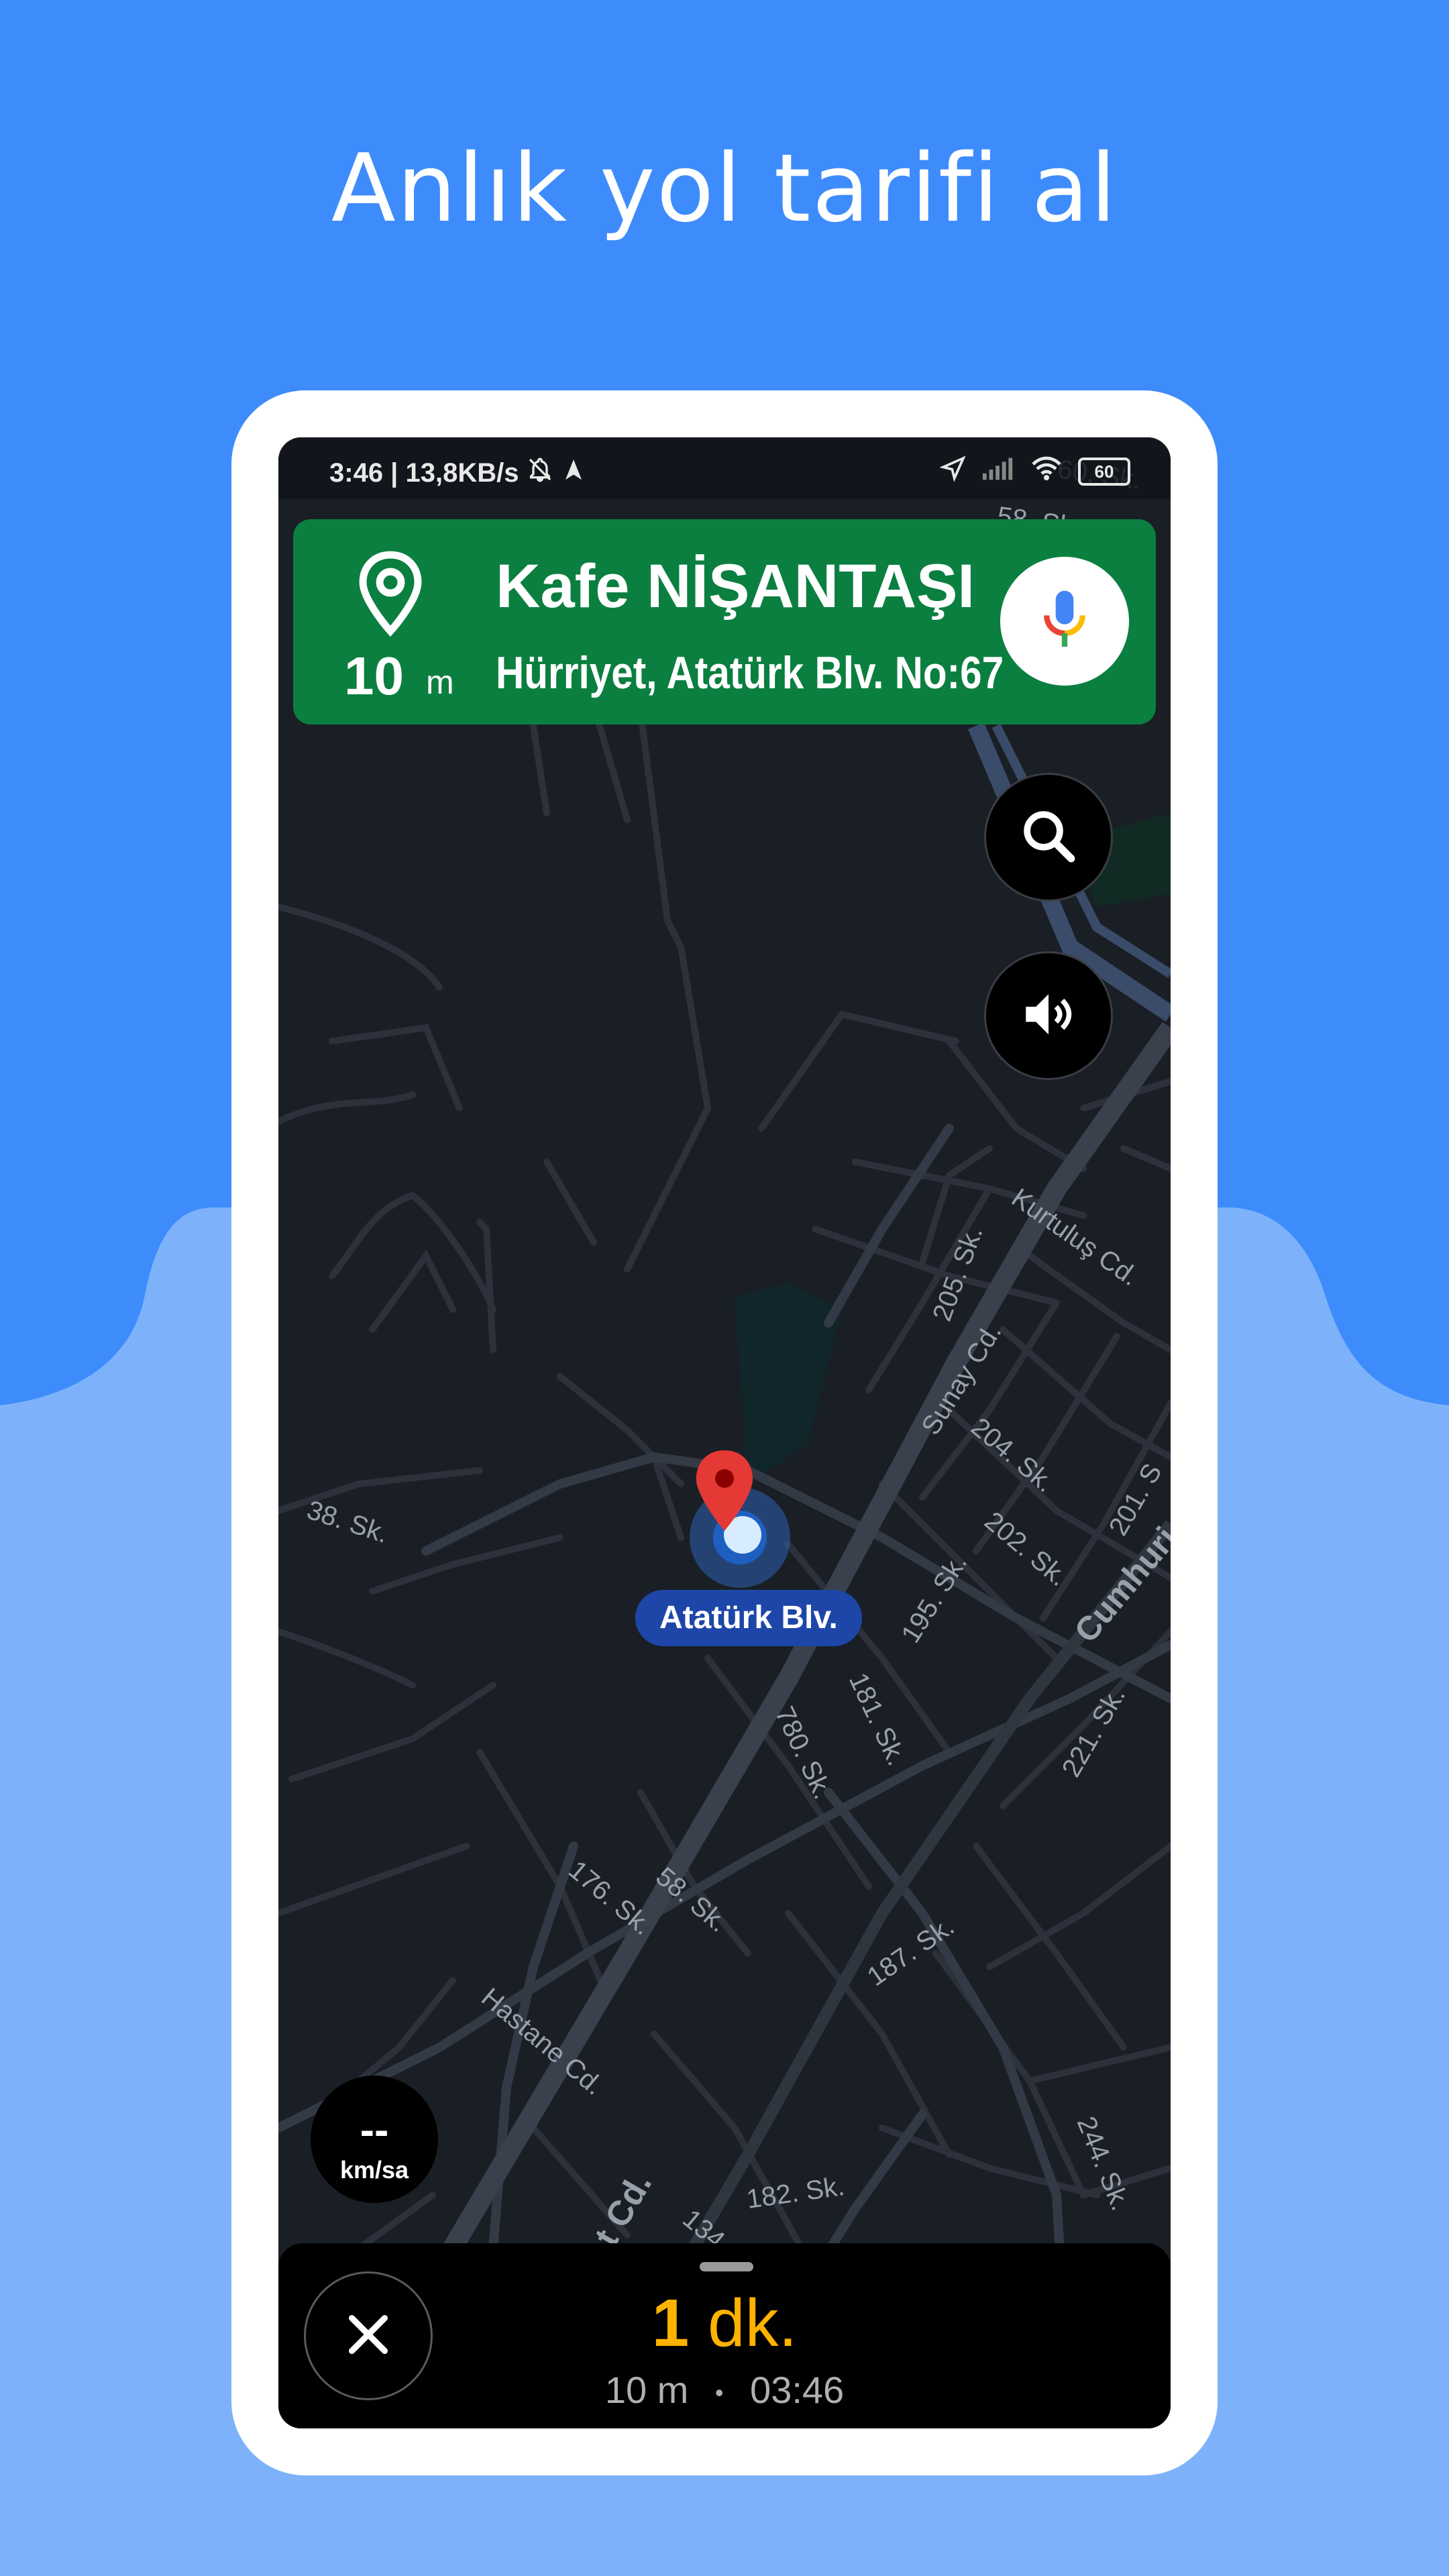  I want to click on current-road-label: Atatürk Blv., so click(748, 1618).